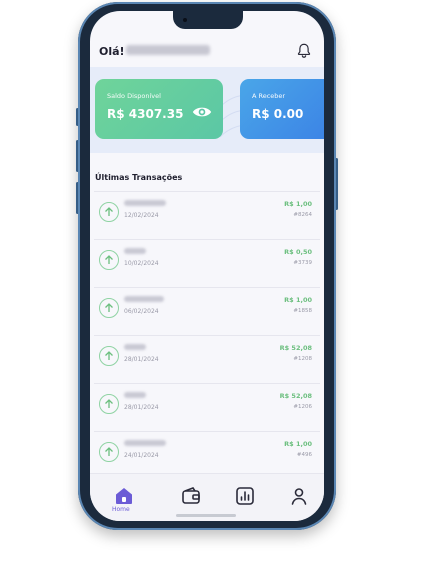 The height and width of the screenshot is (570, 430). I want to click on greeting-text: Olá!, so click(112, 51).